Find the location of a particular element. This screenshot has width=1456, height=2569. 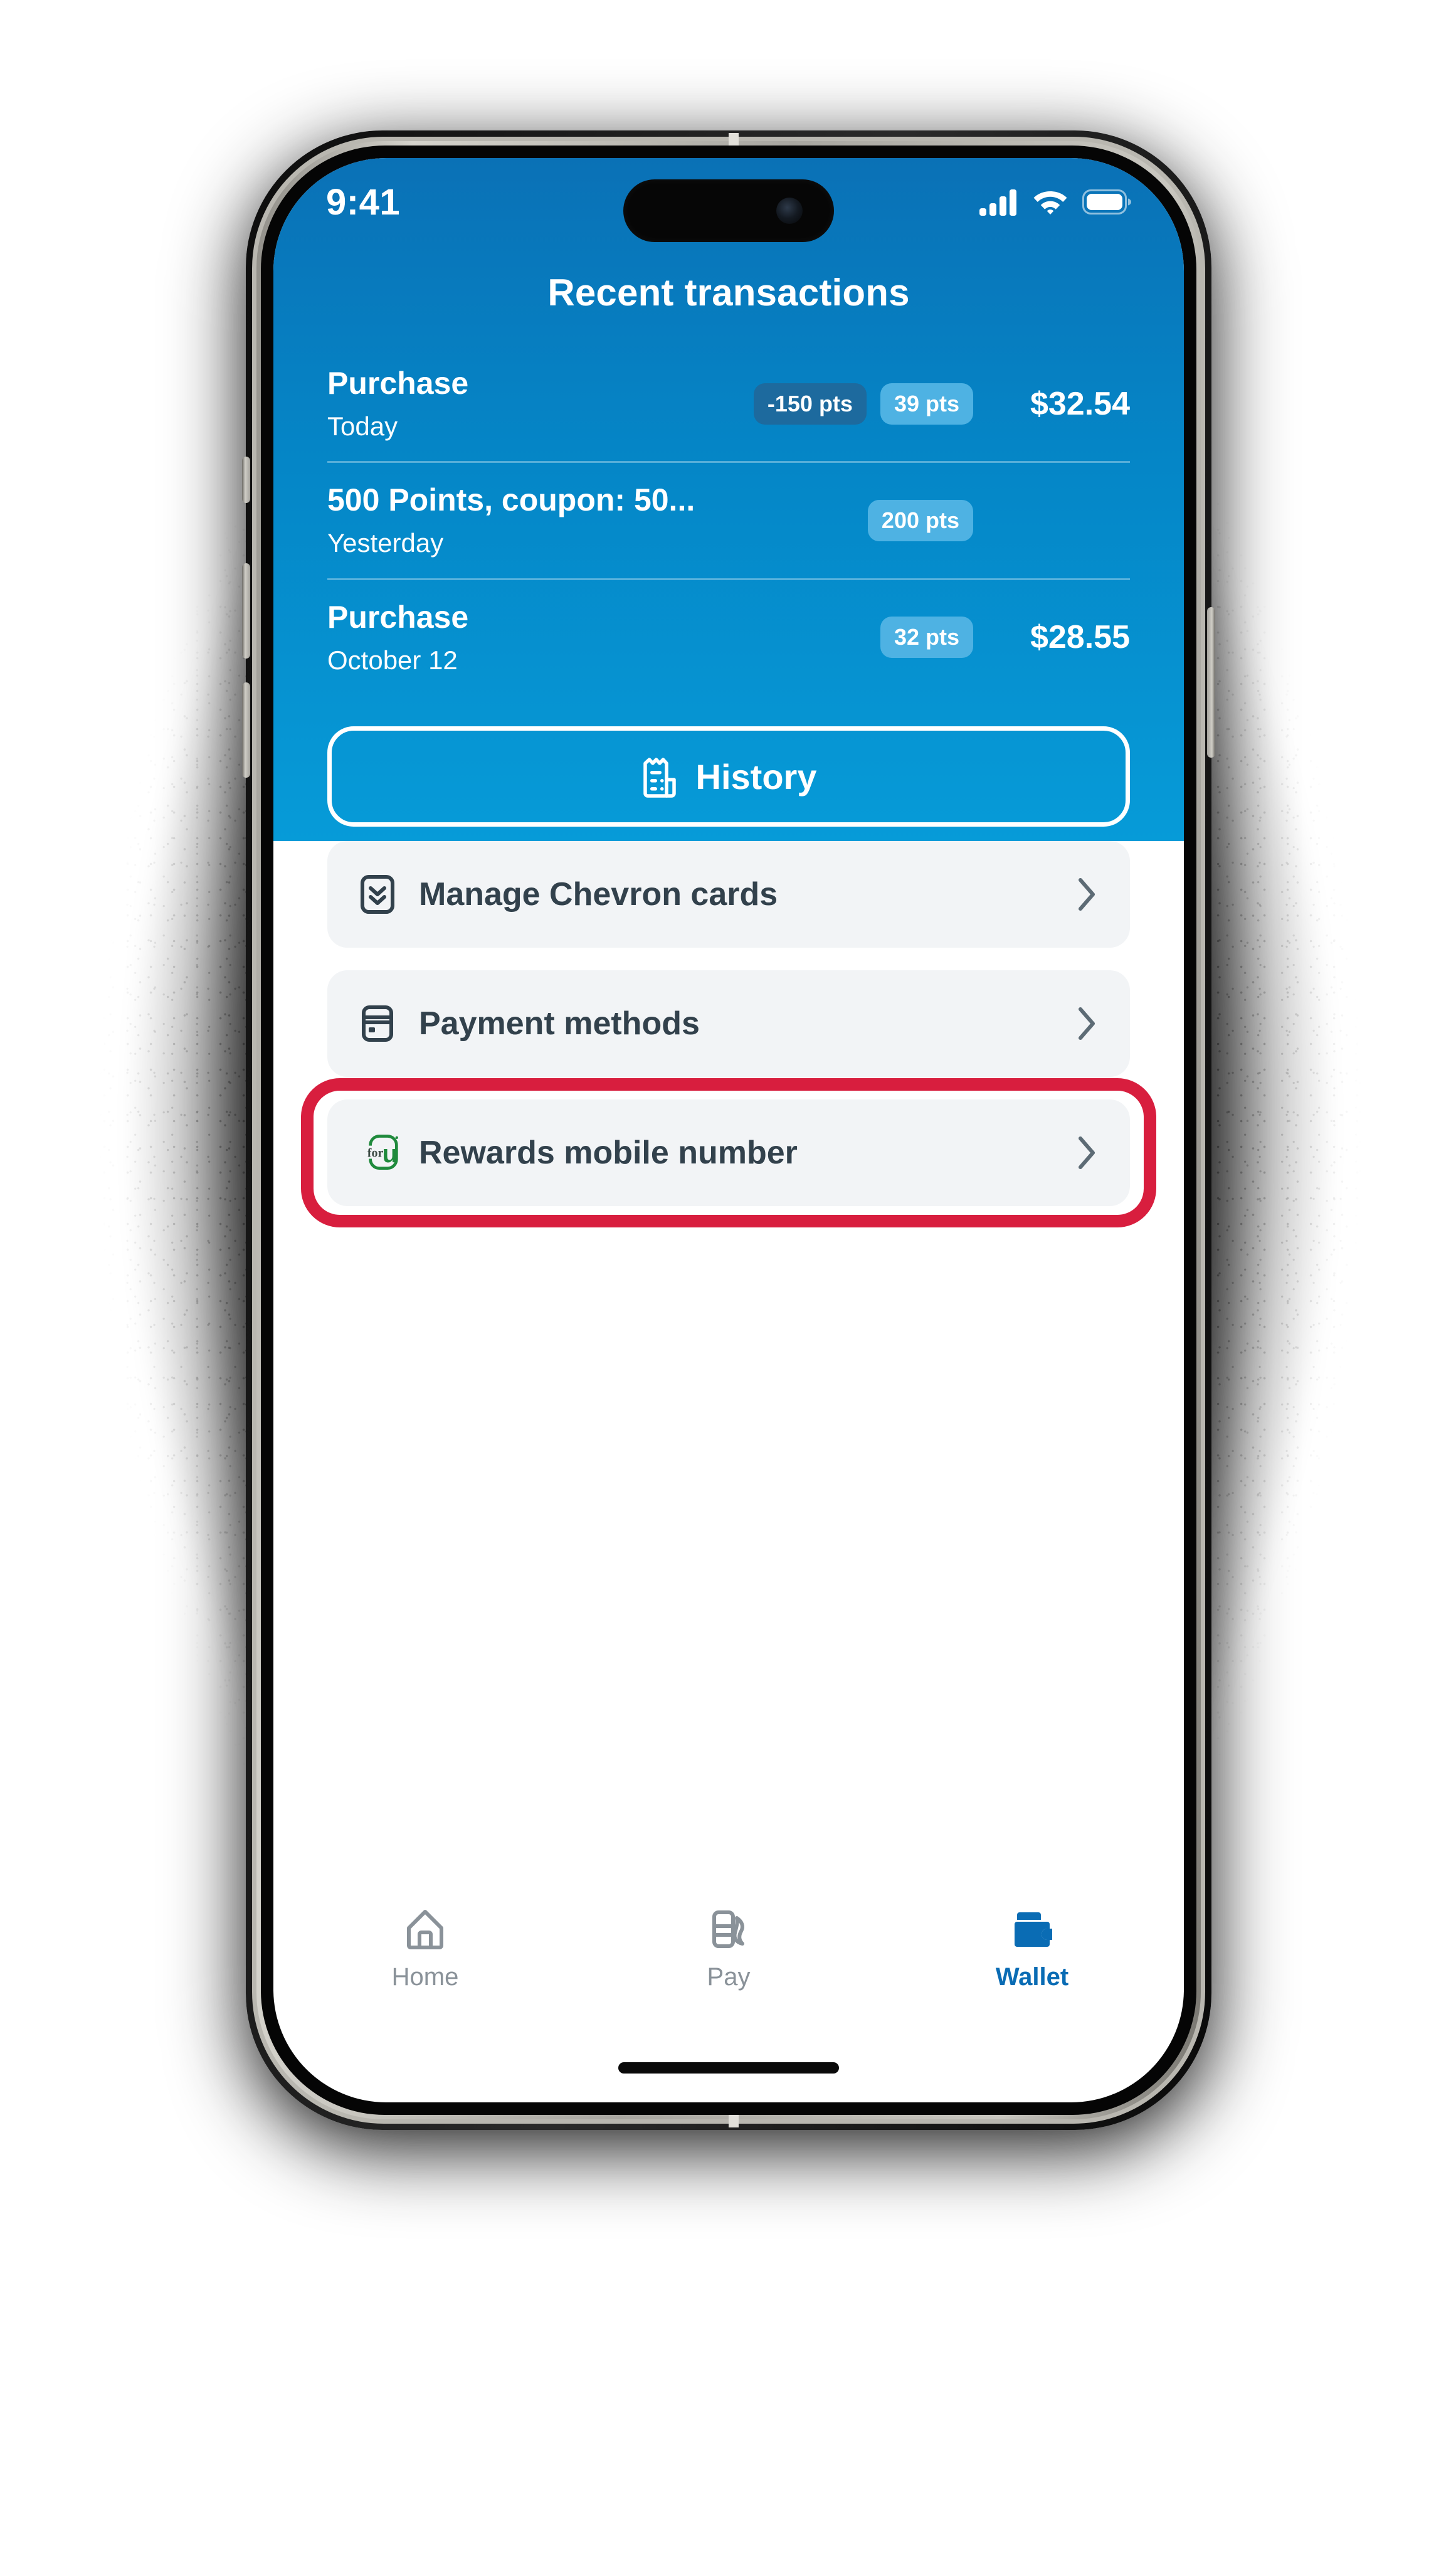

power-button is located at coordinates (1211, 682).